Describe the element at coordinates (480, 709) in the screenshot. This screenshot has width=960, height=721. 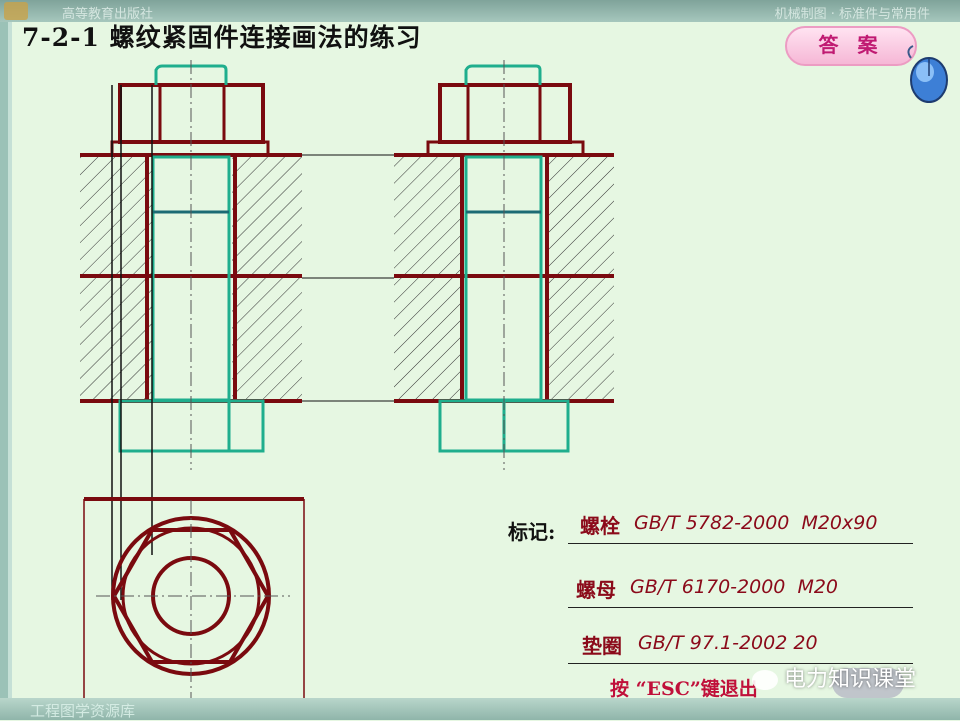
I see `footer-bar: 工程图学资源库` at that location.